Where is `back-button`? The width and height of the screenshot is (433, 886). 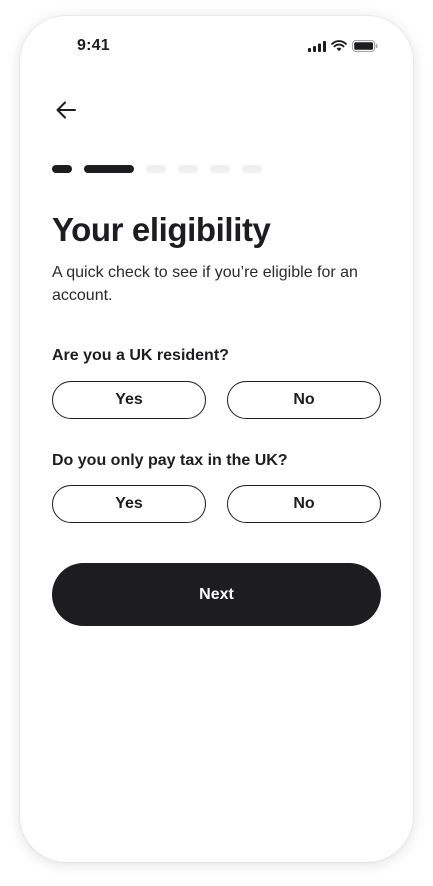 back-button is located at coordinates (66, 110).